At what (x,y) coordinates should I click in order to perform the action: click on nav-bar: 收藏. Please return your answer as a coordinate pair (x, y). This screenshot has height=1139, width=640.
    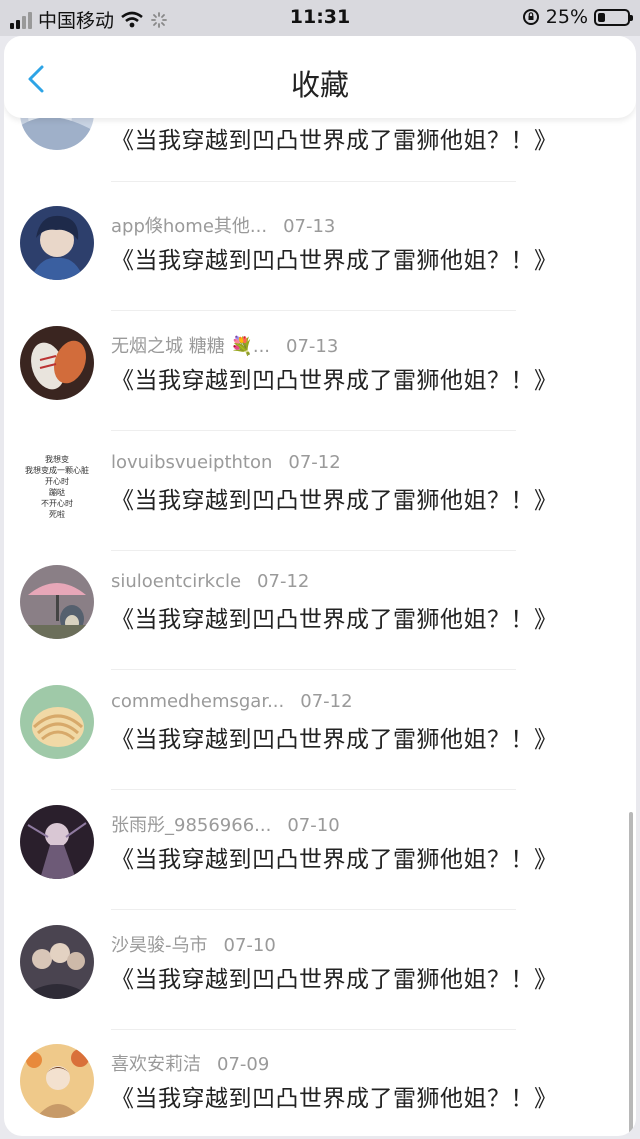
    Looking at the image, I should click on (320, 77).